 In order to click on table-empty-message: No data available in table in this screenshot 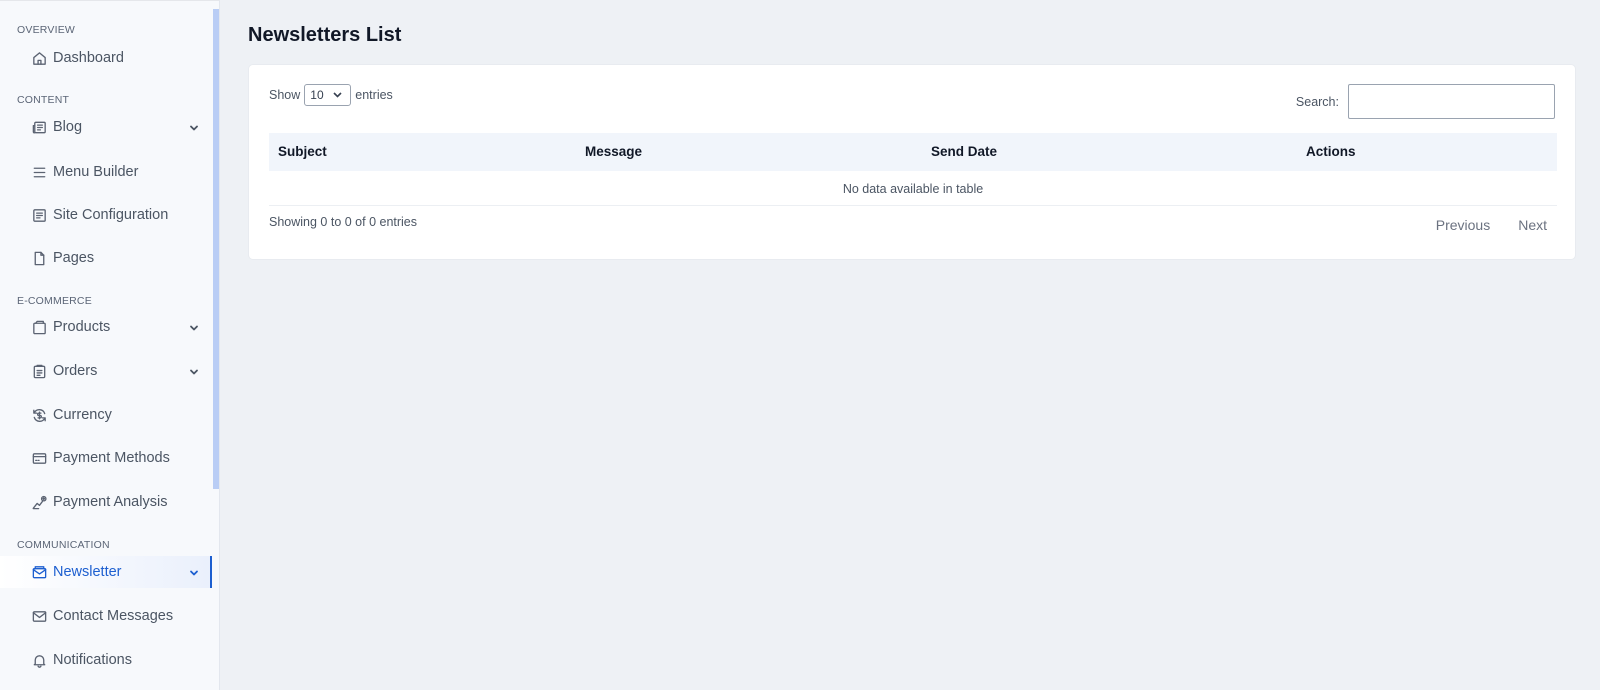, I will do `click(913, 188)`.